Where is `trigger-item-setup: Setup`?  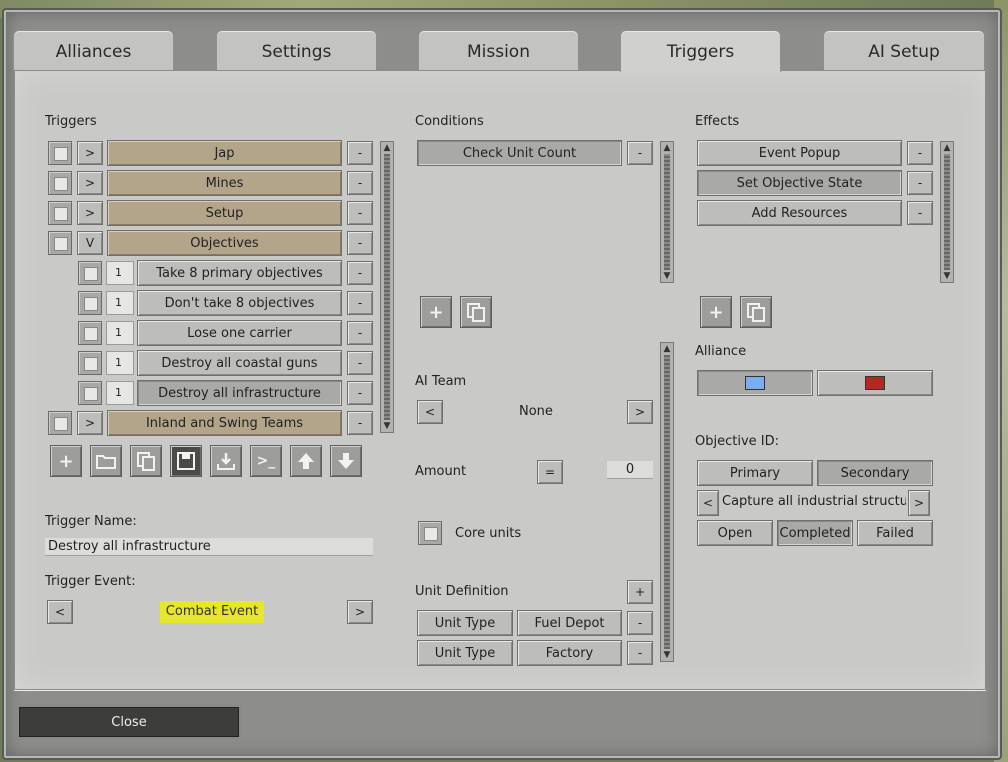 trigger-item-setup: Setup is located at coordinates (224, 213).